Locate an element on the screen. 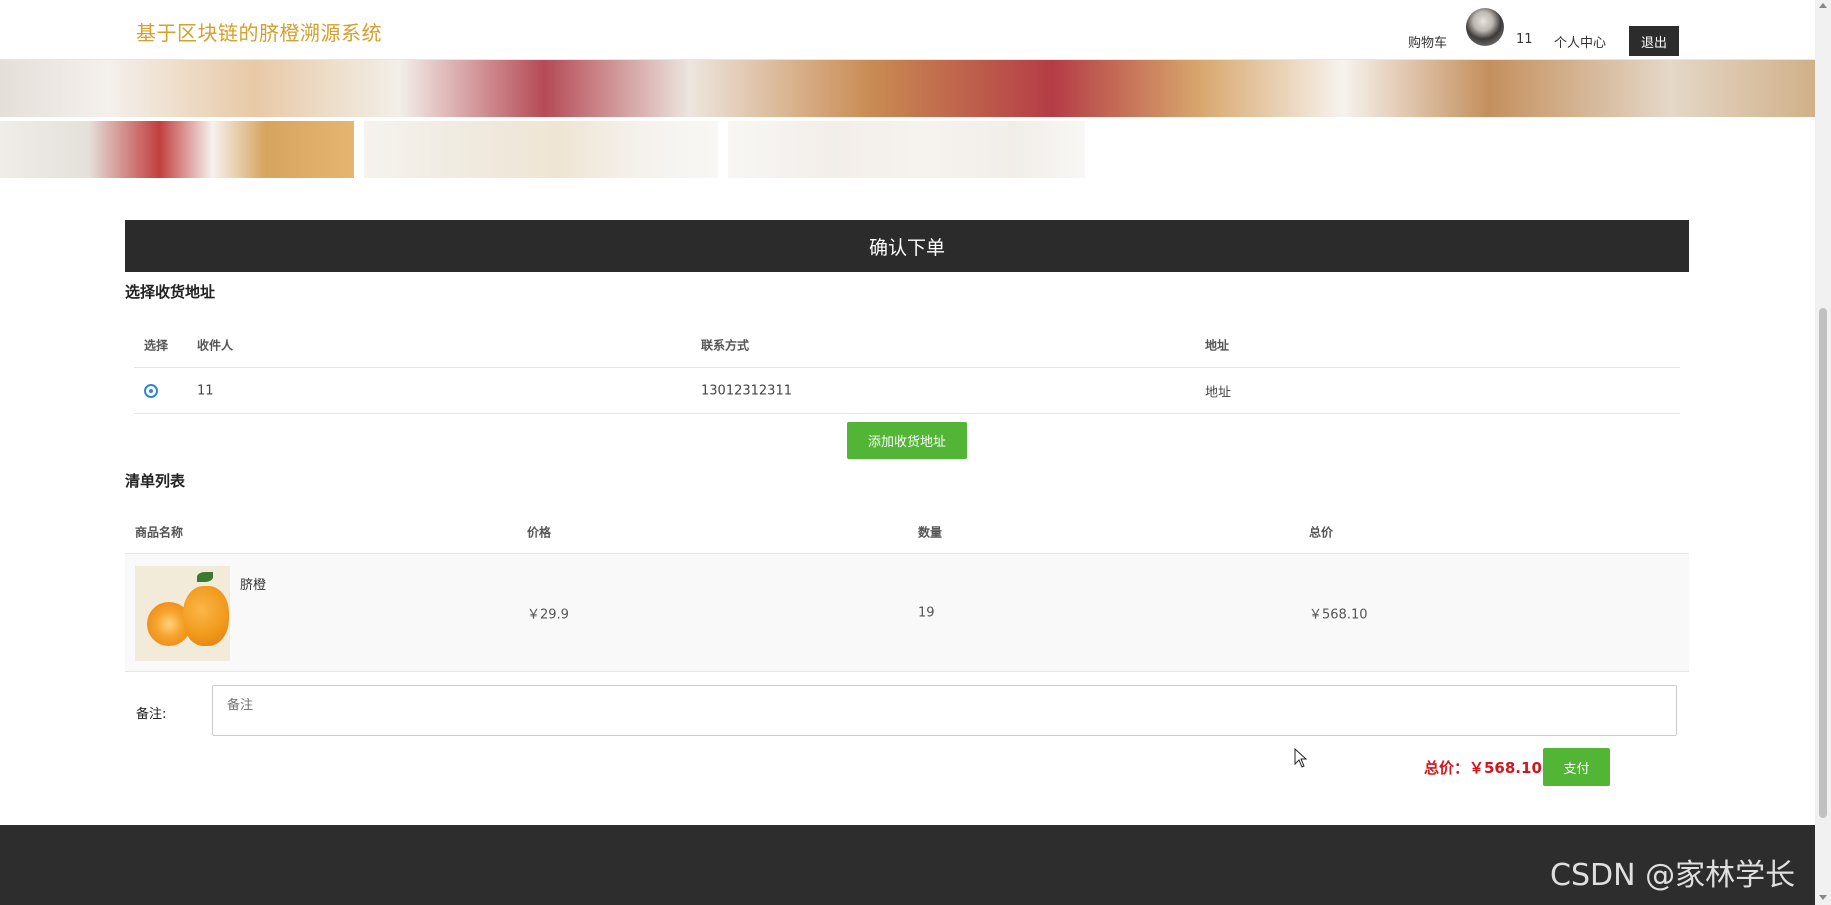  column-header-quantity: 数量 is located at coordinates (930, 532).